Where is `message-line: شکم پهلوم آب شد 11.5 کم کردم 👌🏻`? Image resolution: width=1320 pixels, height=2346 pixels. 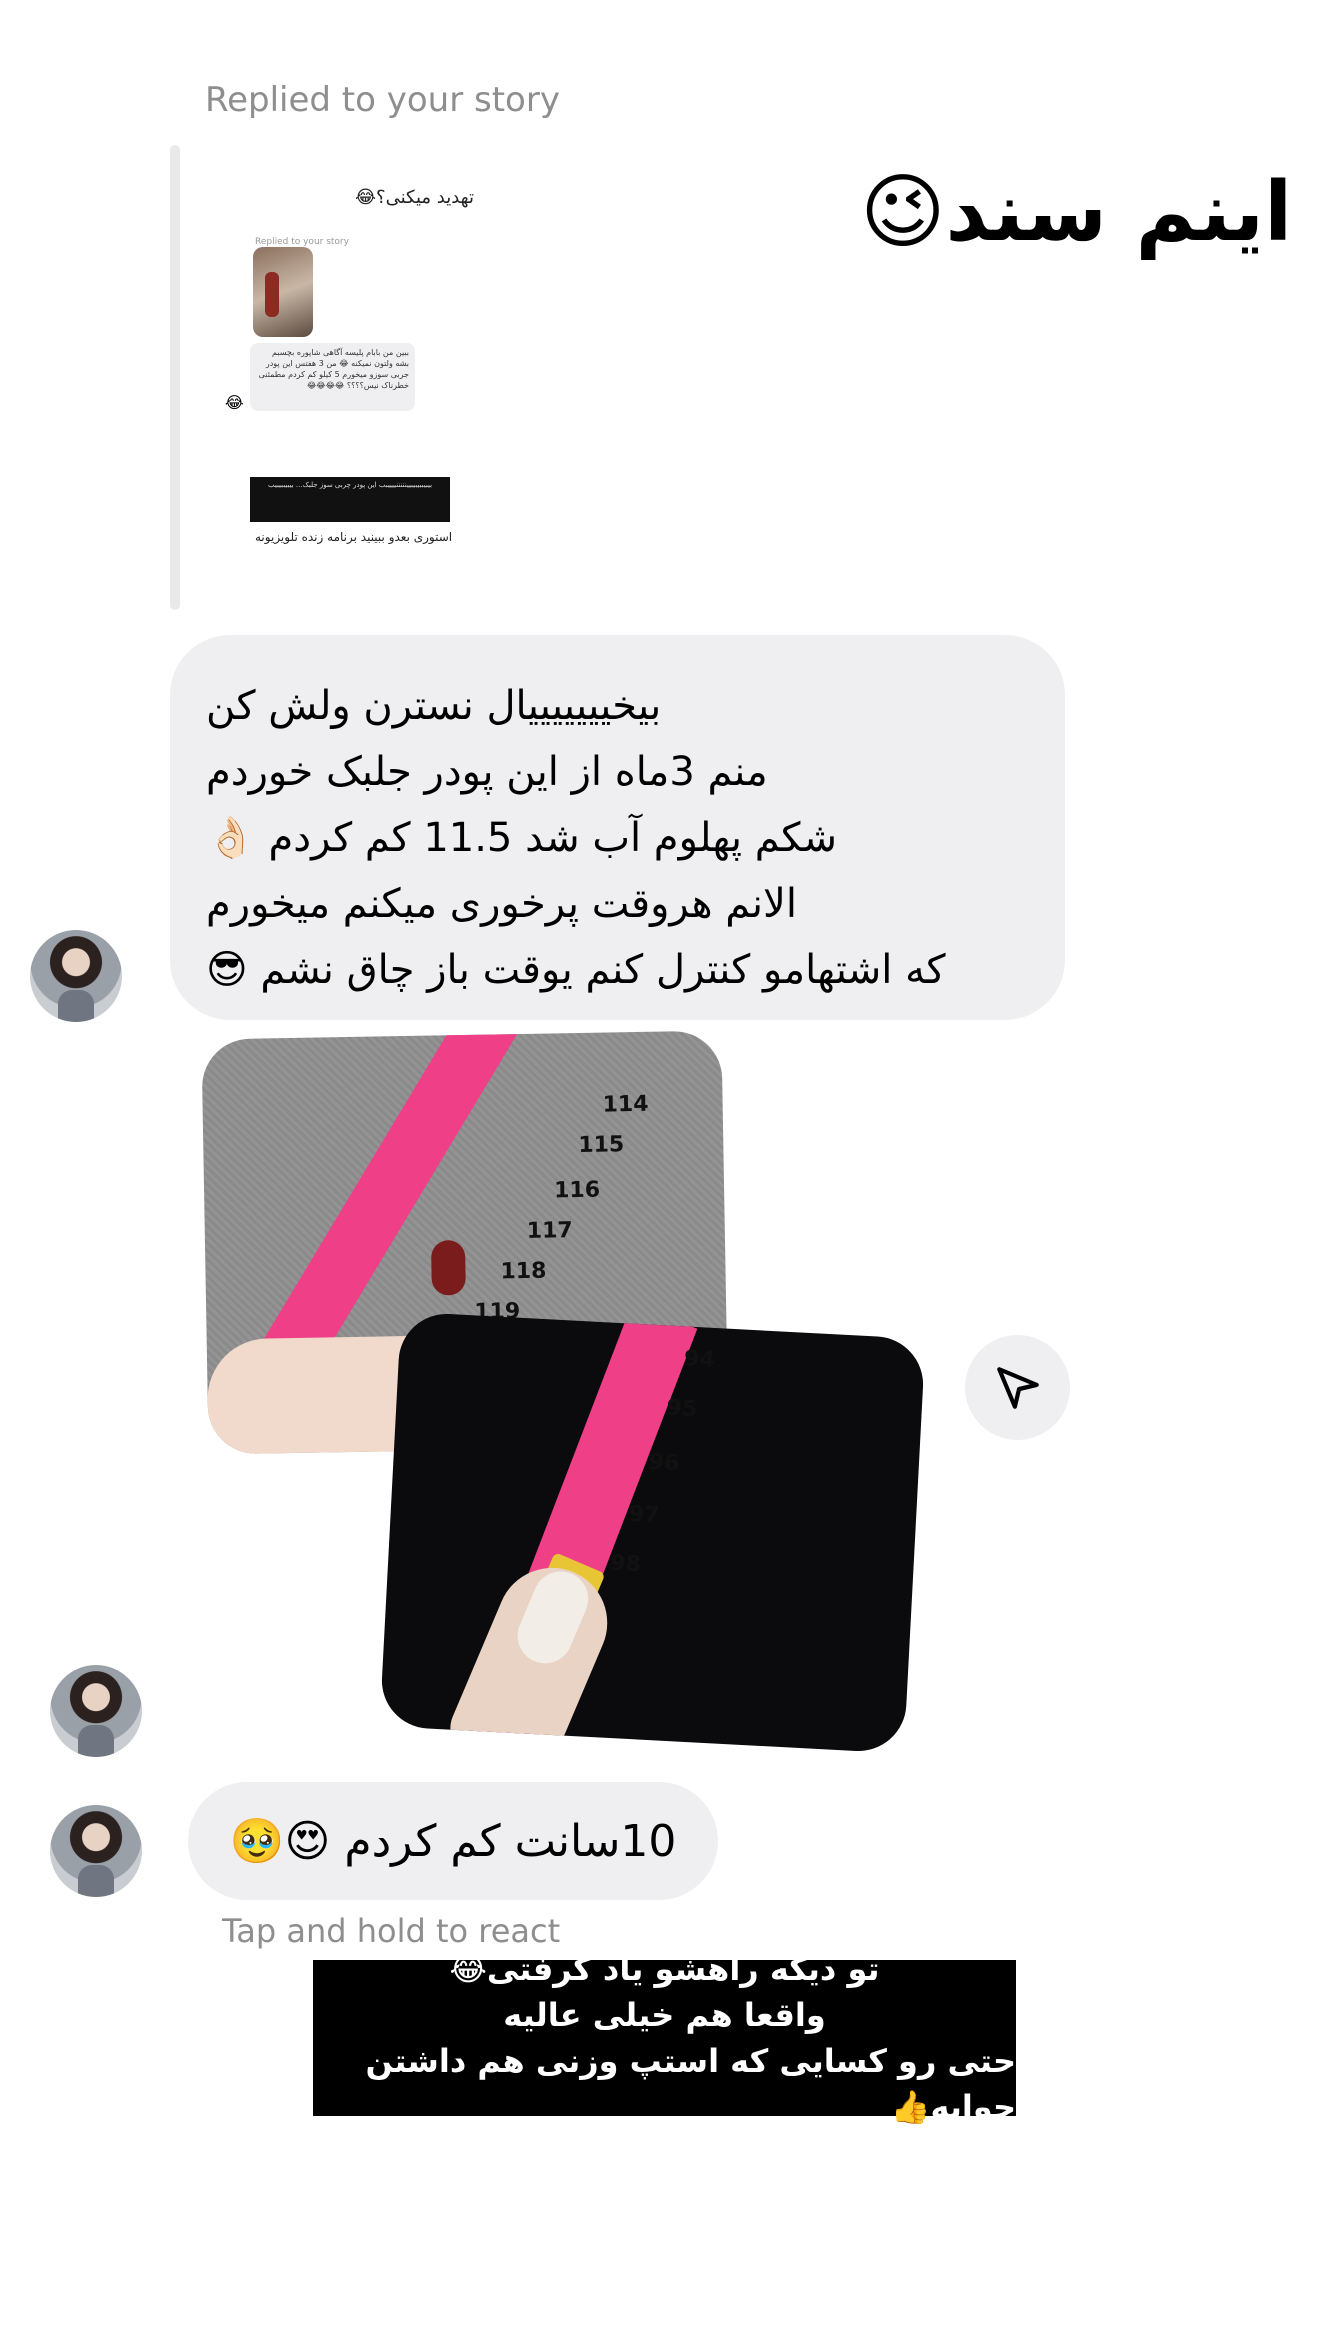 message-line: شکم پهلوم آب شد 11.5 کم کردم 👌🏻 is located at coordinates (521, 838).